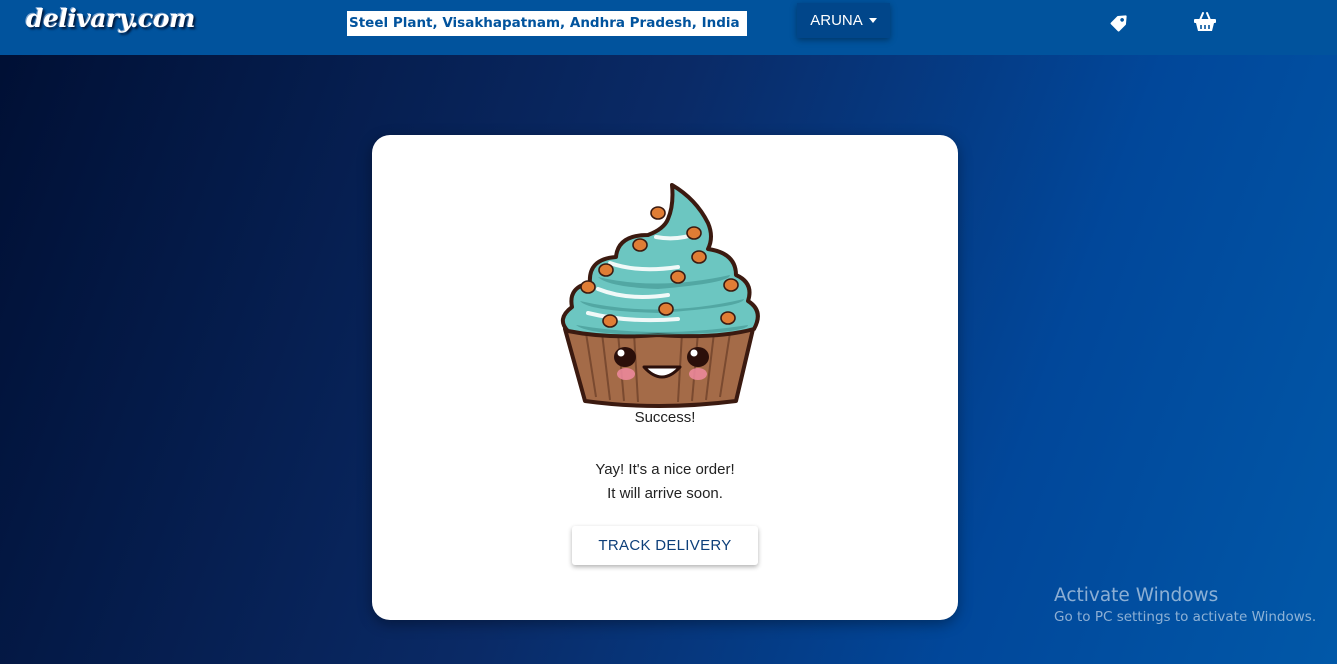  I want to click on track-delivery-button: TRACK DELIVERY, so click(665, 545).